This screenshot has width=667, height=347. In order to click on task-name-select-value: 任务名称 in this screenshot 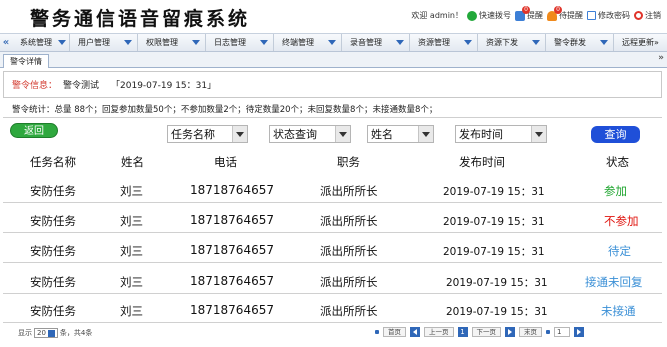, I will do `click(193, 134)`.